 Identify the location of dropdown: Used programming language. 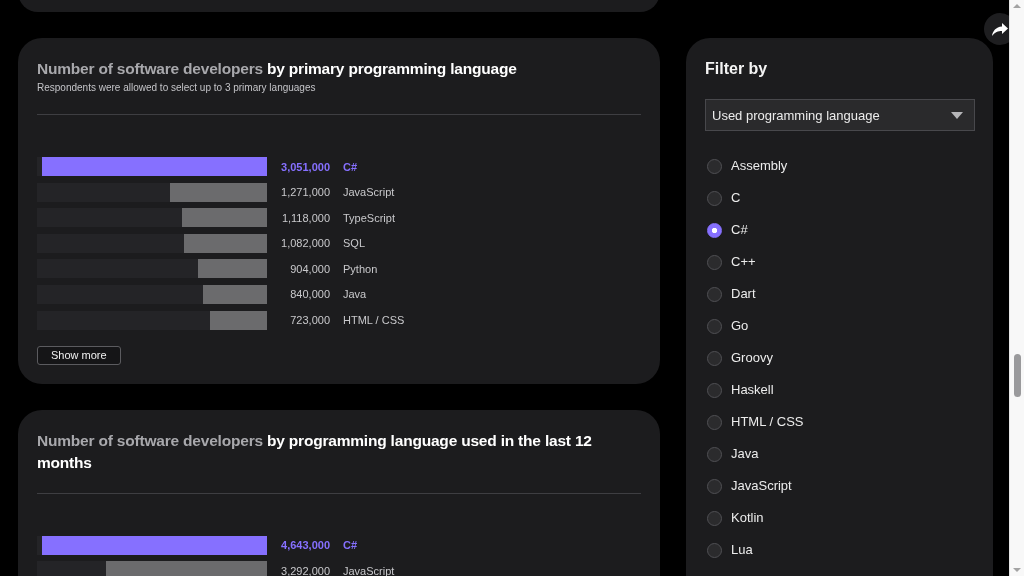
(840, 115).